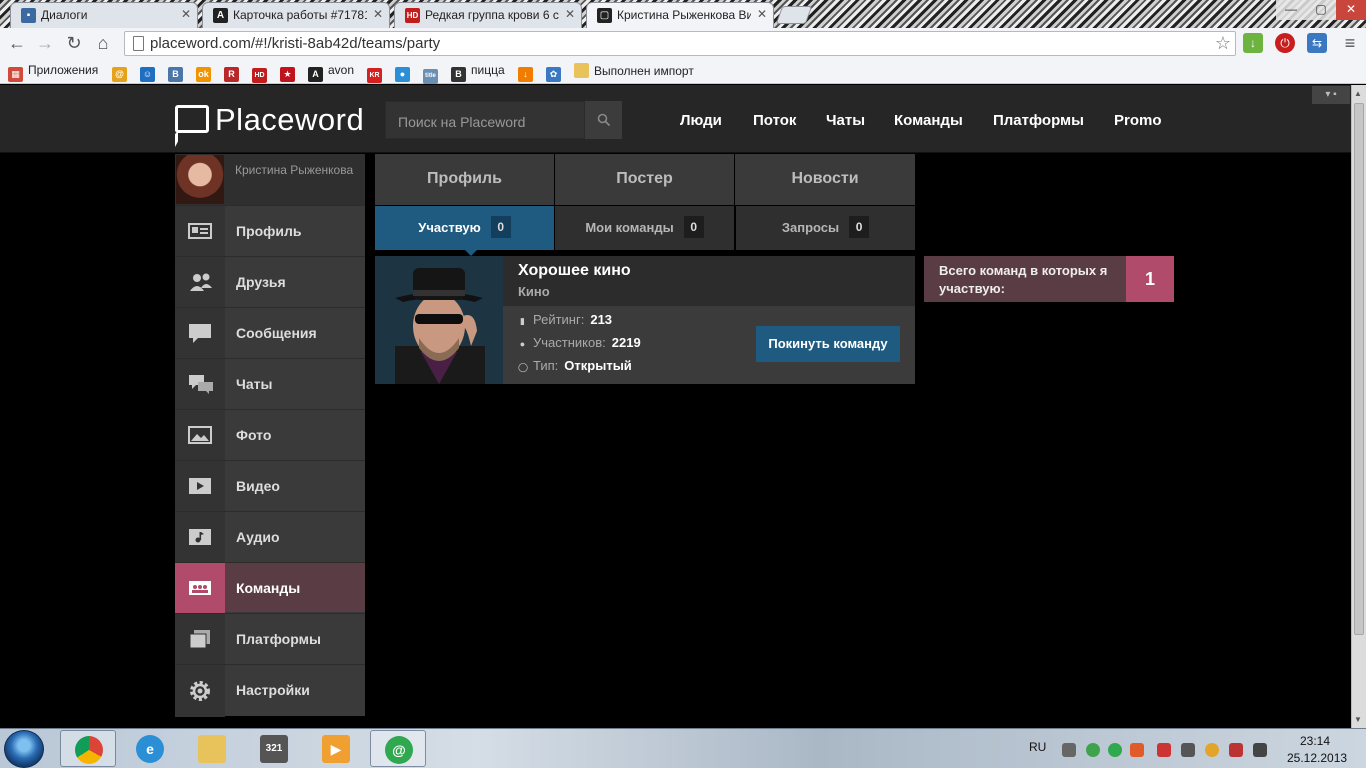 Image resolution: width=1366 pixels, height=768 pixels. Describe the element at coordinates (234, 72) in the screenshot. I see `bookmark-r: R` at that location.